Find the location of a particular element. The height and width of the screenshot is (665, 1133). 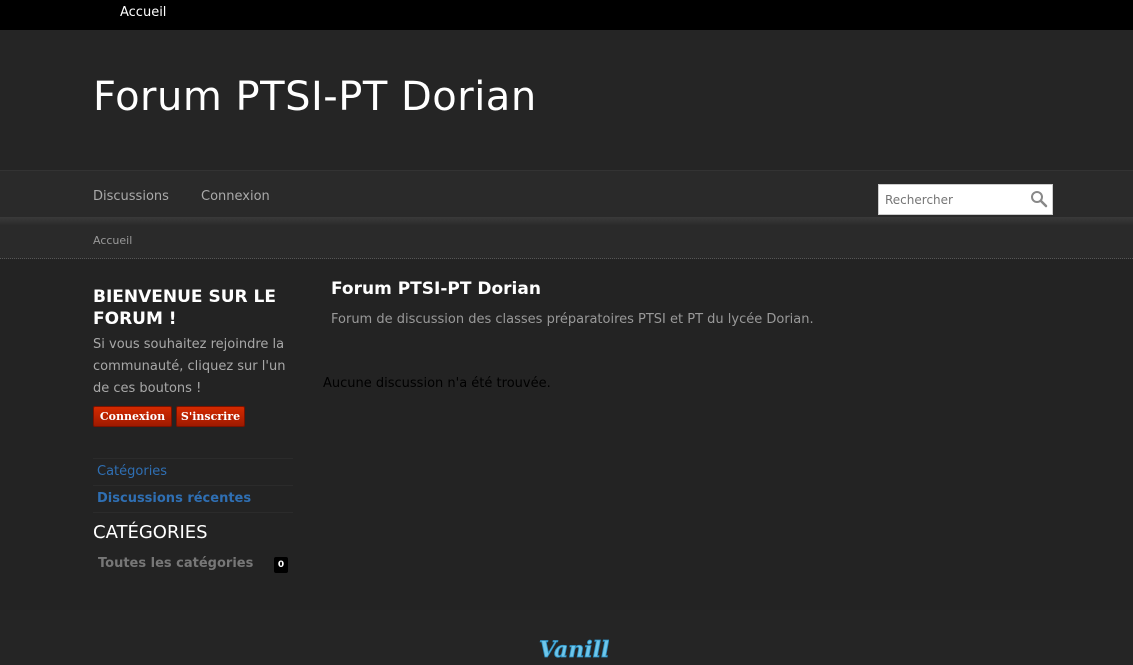

footer: Vanilla is located at coordinates (566, 637).